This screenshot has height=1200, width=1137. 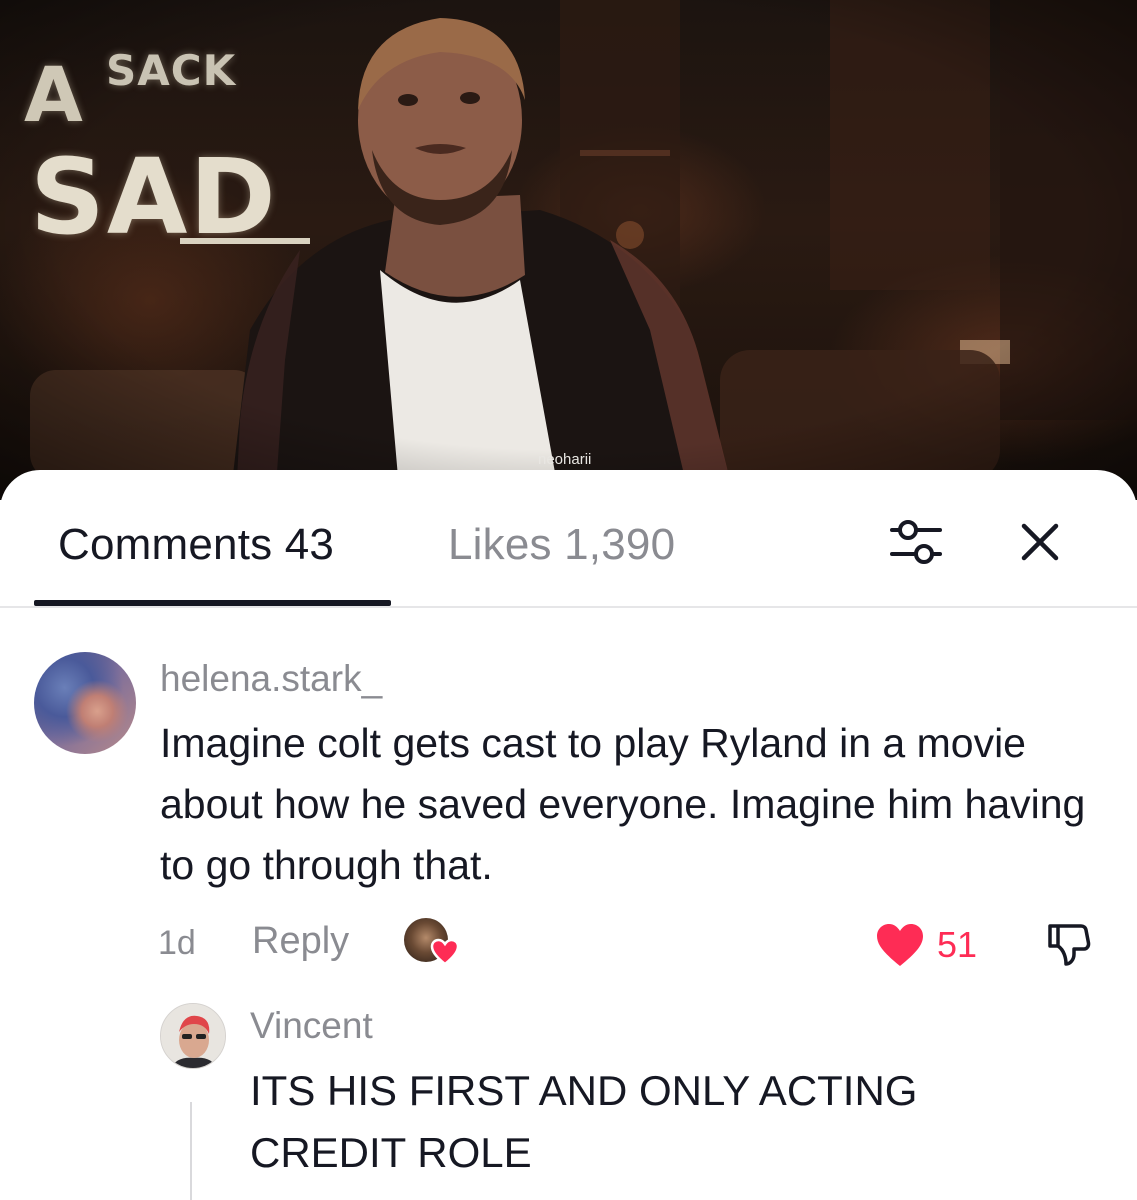 What do you see at coordinates (311, 1026) in the screenshot?
I see `reply-username: Vincent` at bounding box center [311, 1026].